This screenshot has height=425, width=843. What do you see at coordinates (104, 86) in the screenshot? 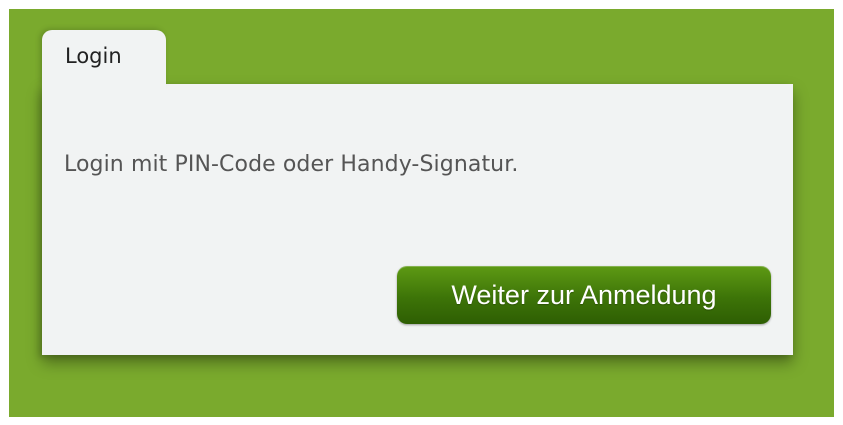
I see `tab-panel-joint` at bounding box center [104, 86].